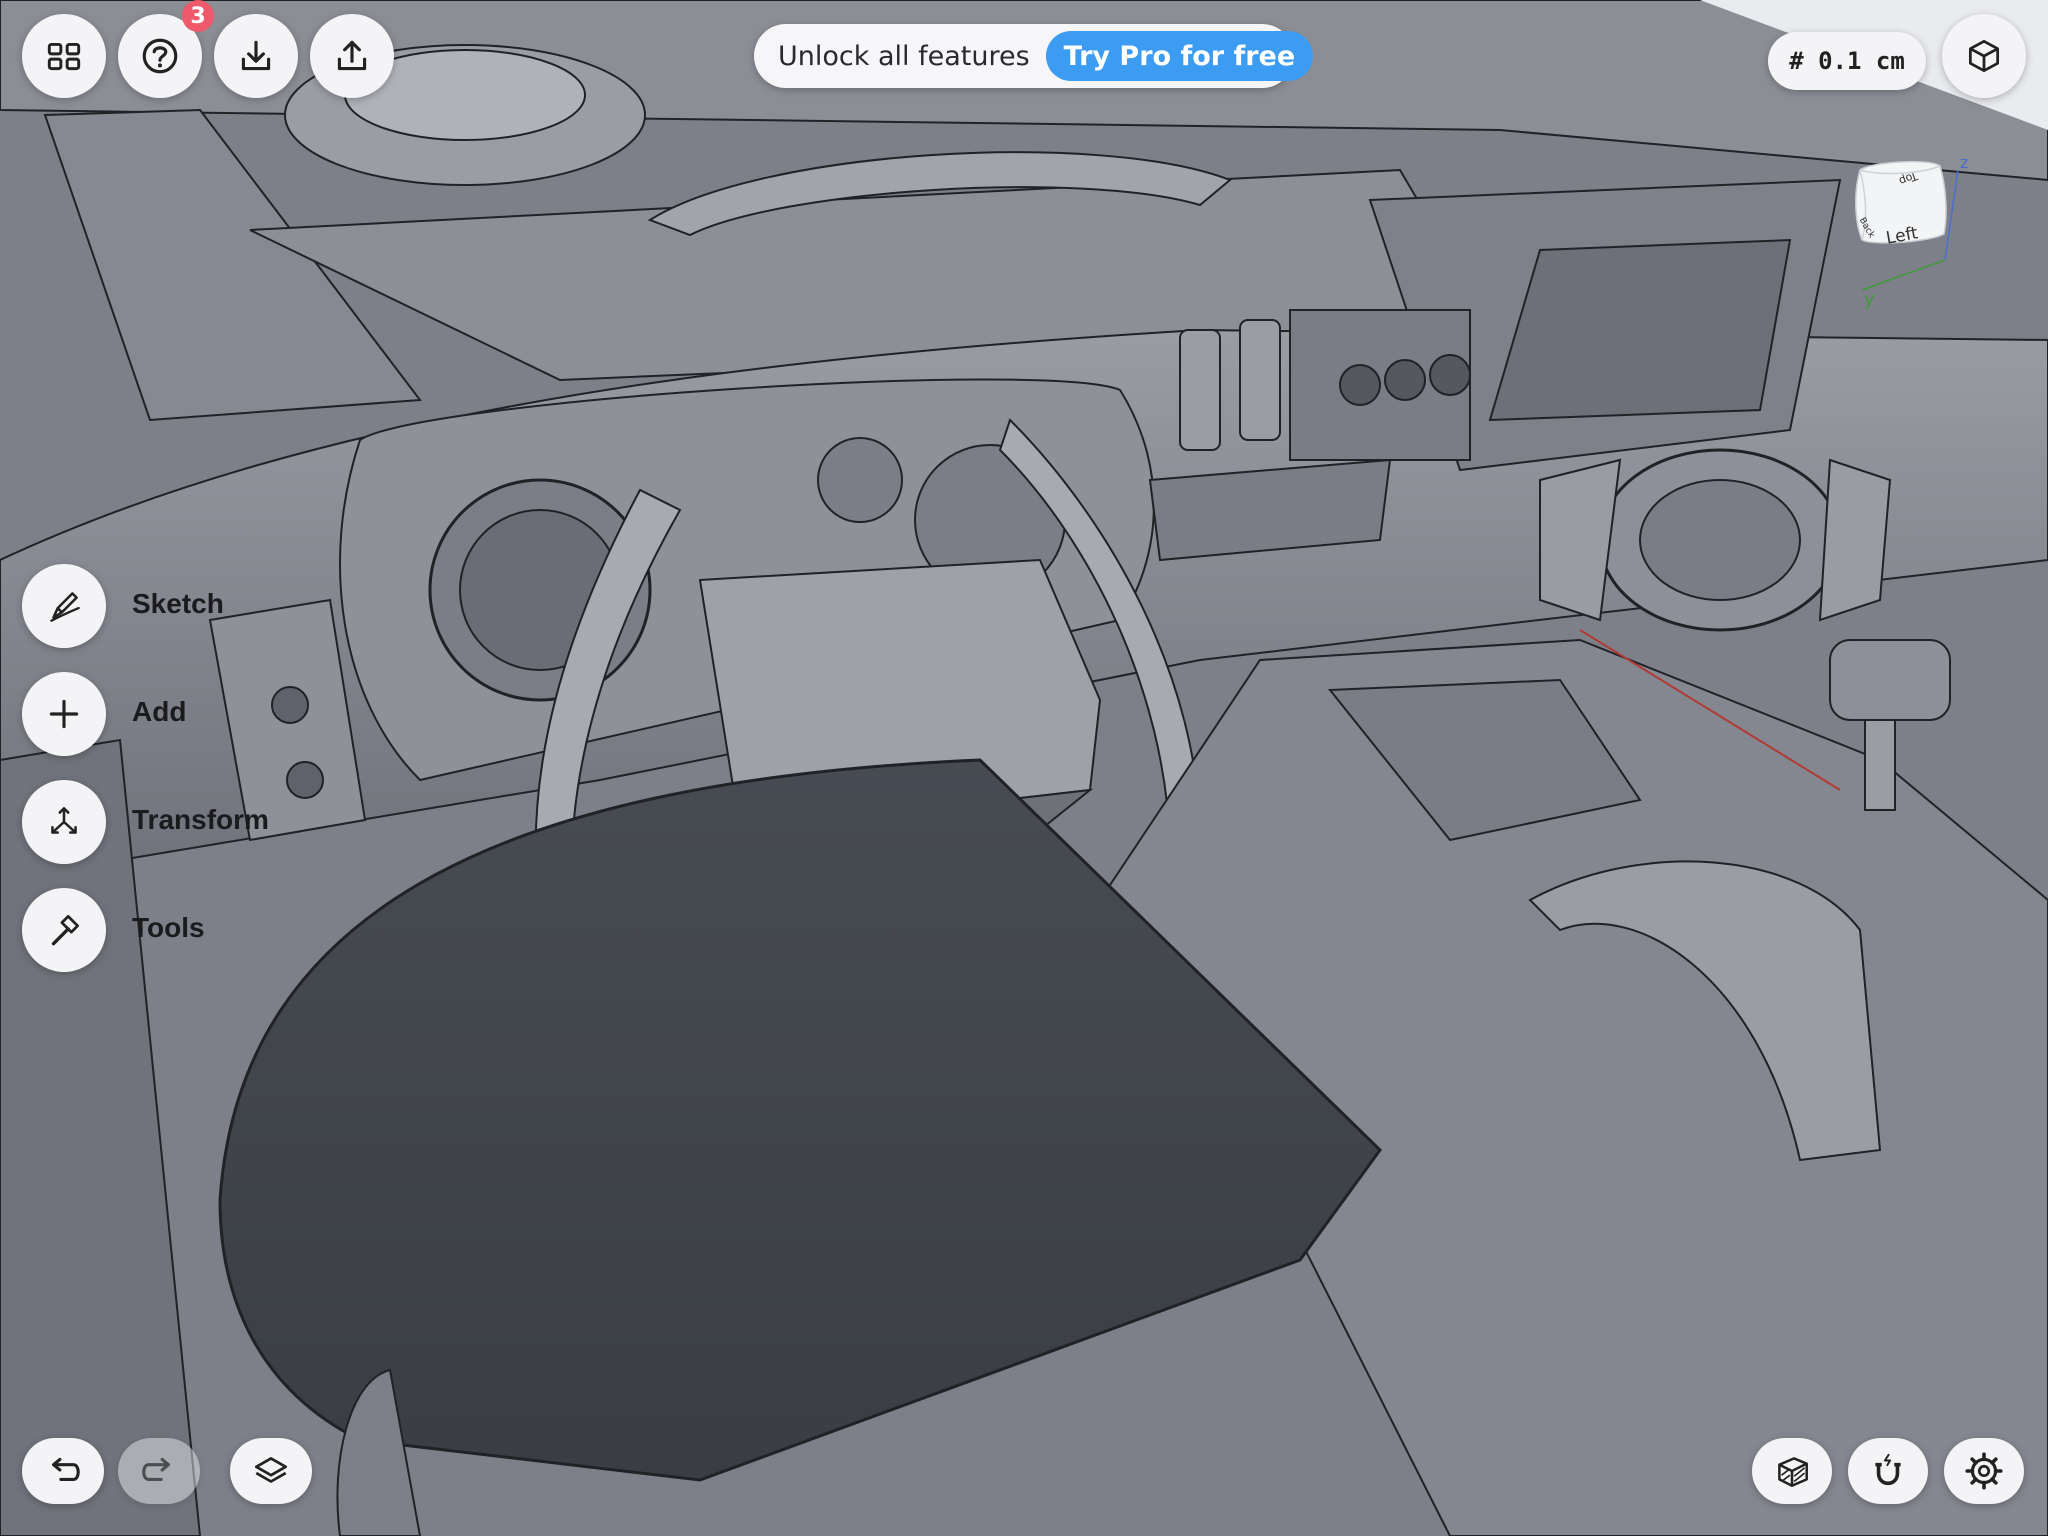  What do you see at coordinates (198, 16) in the screenshot?
I see `notification-badge: 3` at bounding box center [198, 16].